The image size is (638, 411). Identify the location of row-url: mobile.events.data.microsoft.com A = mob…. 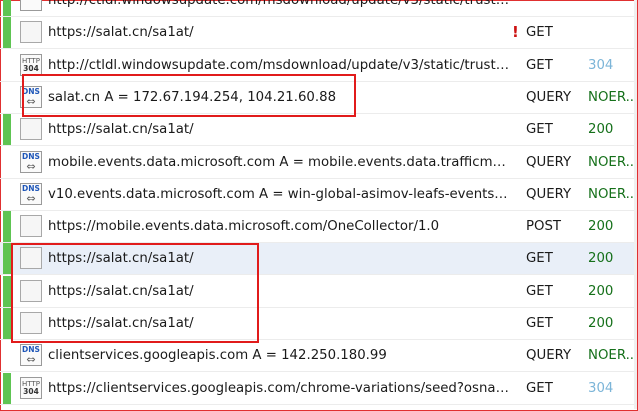
(279, 162).